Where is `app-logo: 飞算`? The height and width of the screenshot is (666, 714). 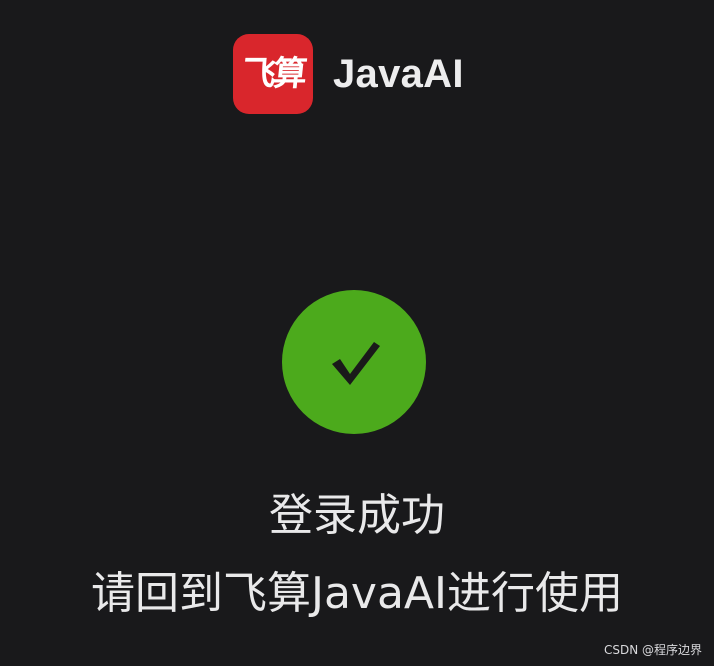 app-logo: 飞算 is located at coordinates (273, 74).